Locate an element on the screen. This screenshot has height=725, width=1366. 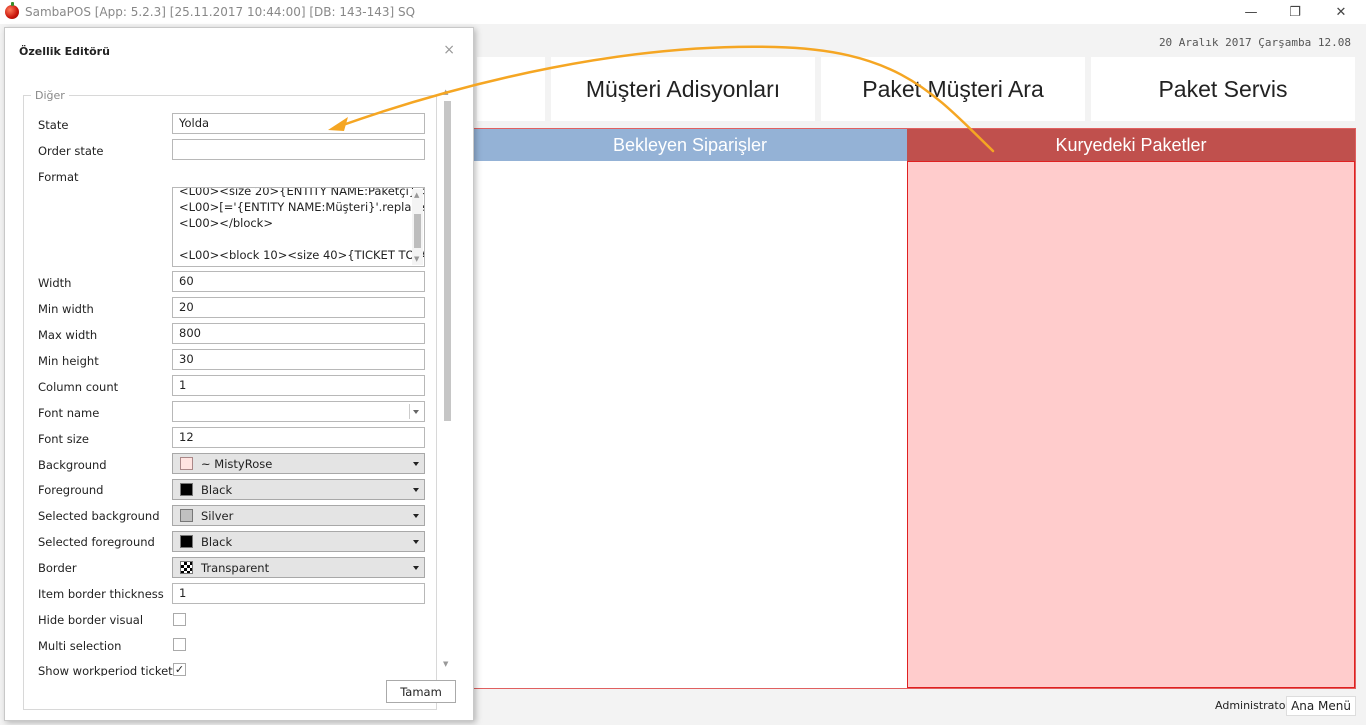
format-label: Format is located at coordinates (58, 177).